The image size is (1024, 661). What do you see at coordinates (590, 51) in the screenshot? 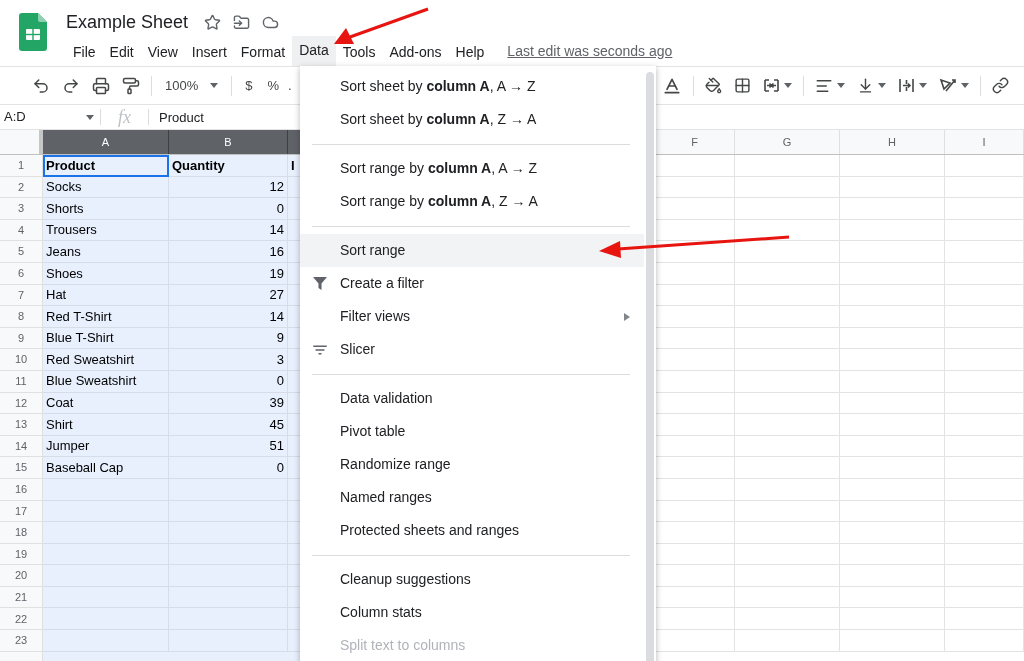
I see `last-edit-link: Last edit was seconds ago` at bounding box center [590, 51].